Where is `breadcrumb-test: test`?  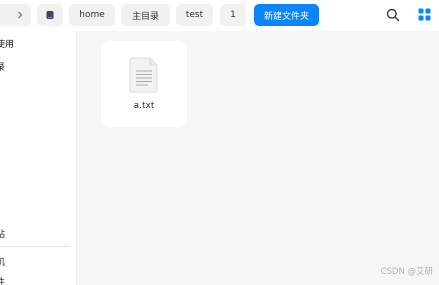 breadcrumb-test: test is located at coordinates (194, 15).